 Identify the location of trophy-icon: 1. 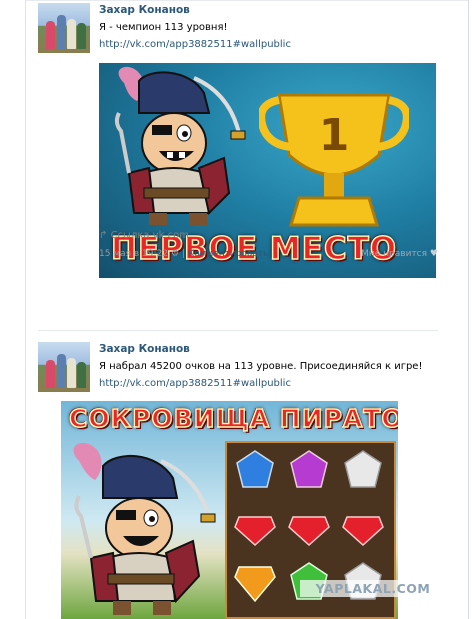
(334, 160).